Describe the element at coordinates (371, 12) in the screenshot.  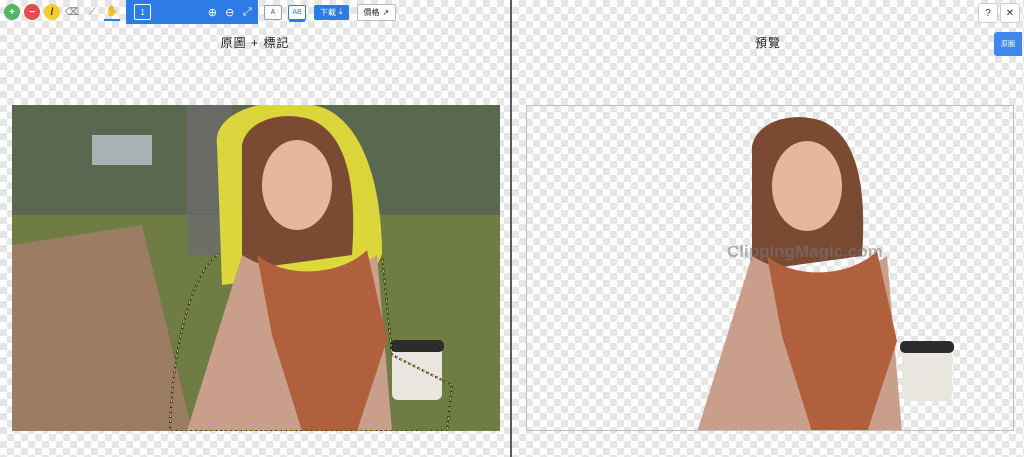
I see `price-label: 價格` at that location.